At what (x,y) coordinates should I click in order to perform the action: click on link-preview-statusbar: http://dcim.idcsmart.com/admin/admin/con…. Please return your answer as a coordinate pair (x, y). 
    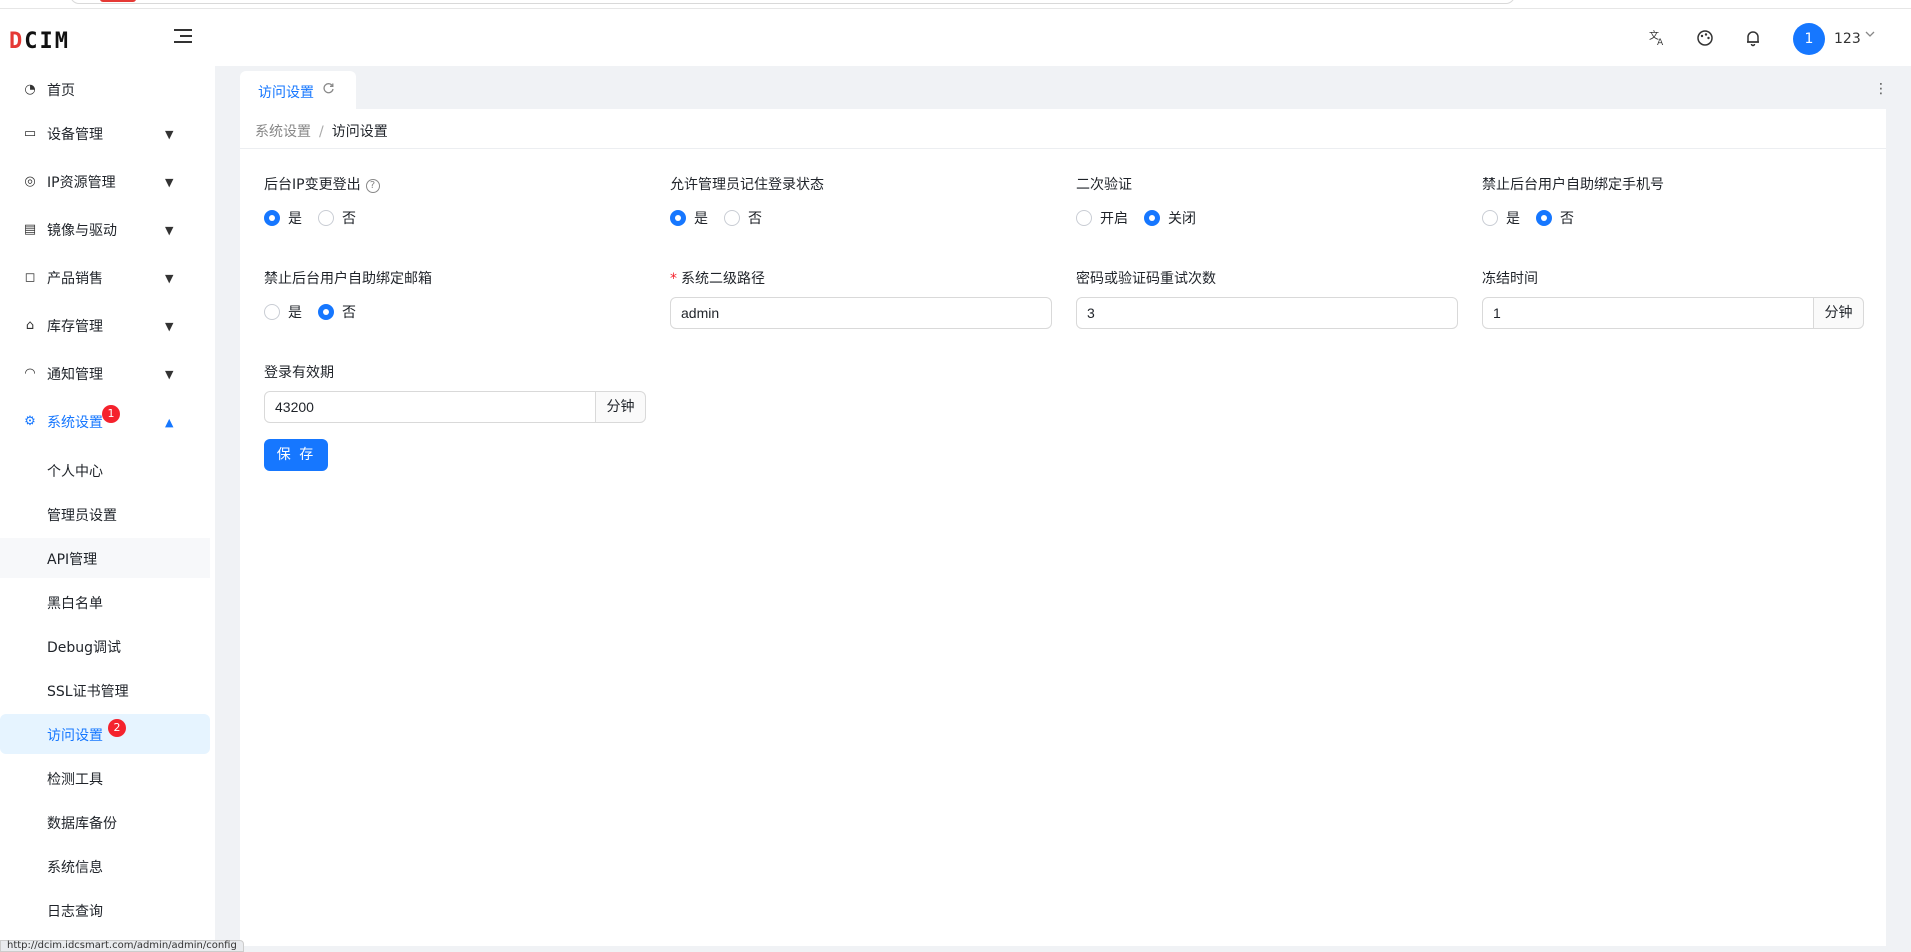
    Looking at the image, I should click on (122, 946).